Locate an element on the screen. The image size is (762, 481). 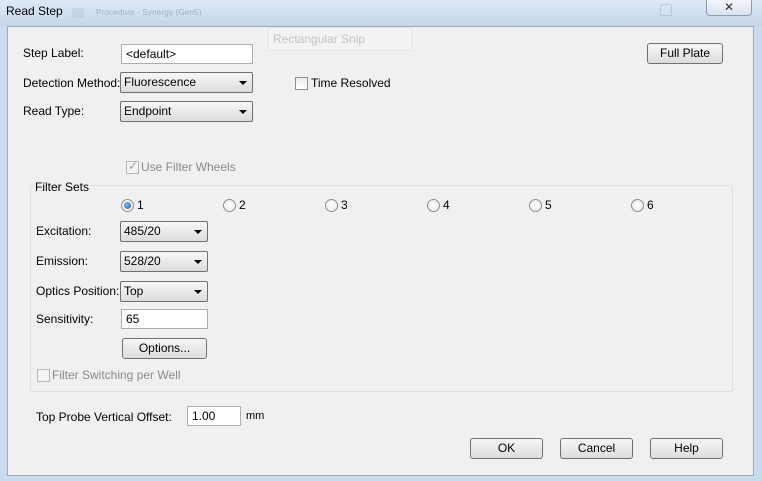
optics-position-select: Top is located at coordinates (164, 291).